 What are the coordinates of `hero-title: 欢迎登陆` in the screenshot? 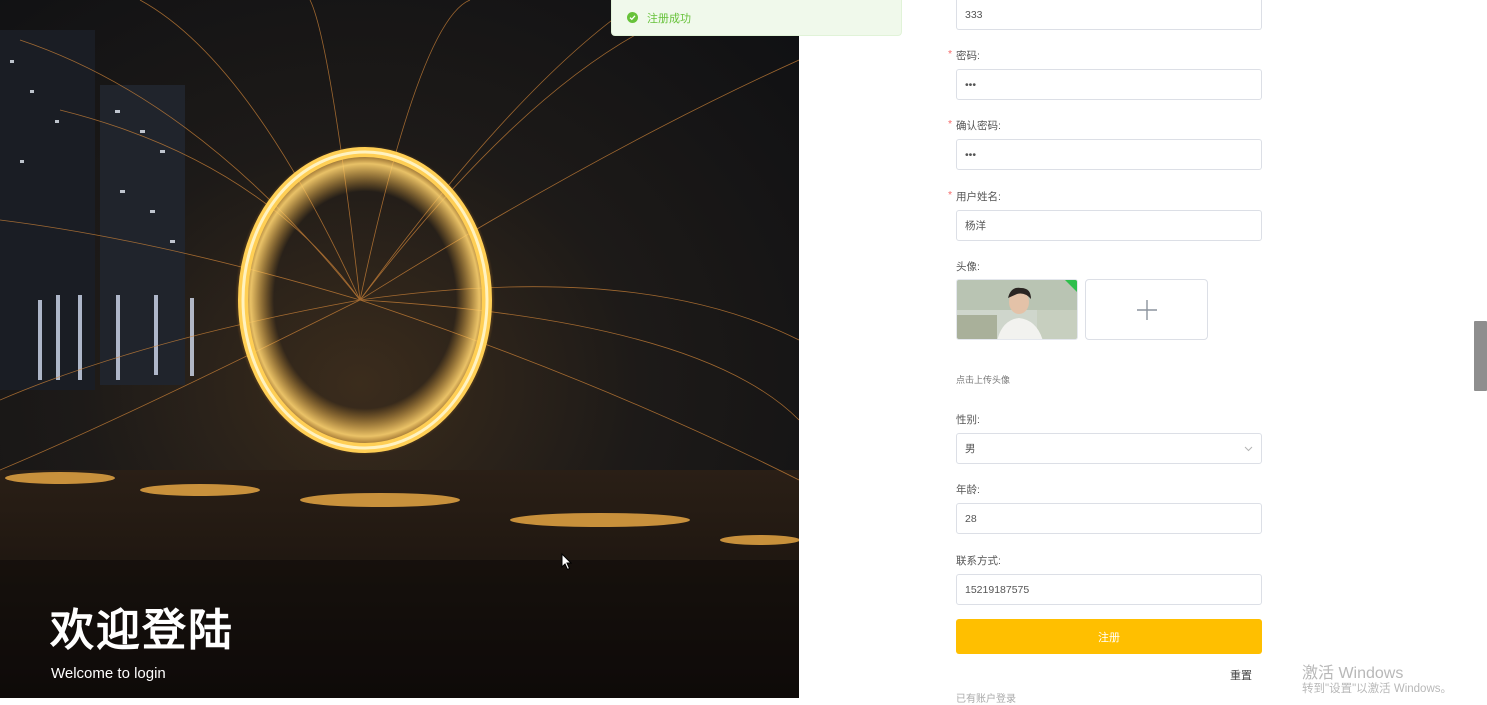 It's located at (142, 630).